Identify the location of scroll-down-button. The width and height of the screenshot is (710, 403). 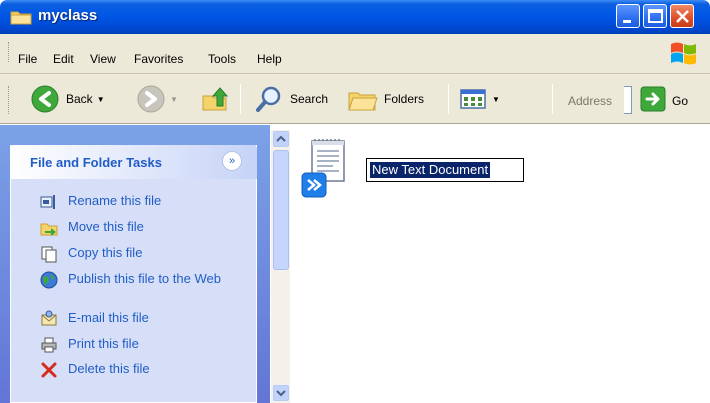
(281, 393).